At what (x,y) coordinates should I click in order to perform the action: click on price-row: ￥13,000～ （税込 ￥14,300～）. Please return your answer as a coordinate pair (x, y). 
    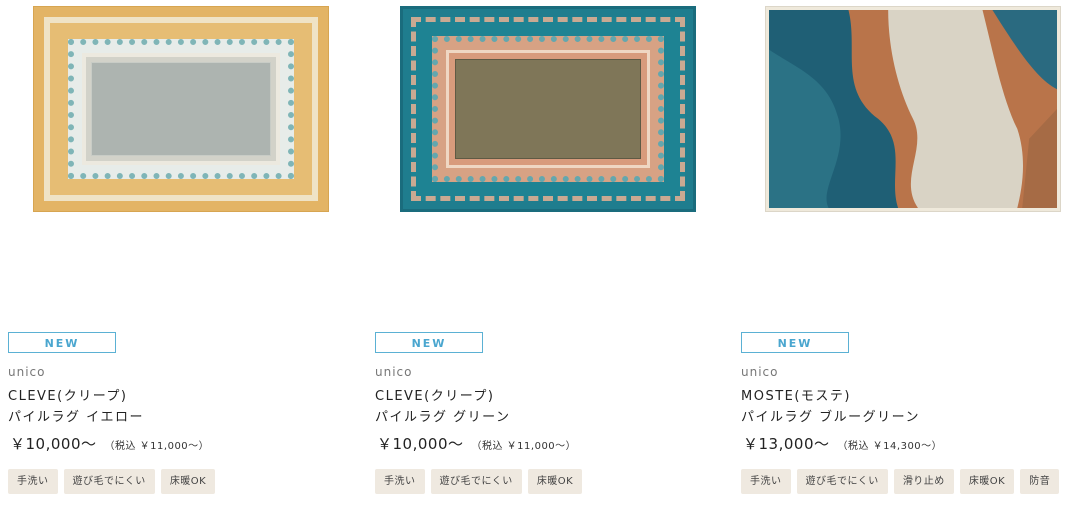
    Looking at the image, I should click on (842, 443).